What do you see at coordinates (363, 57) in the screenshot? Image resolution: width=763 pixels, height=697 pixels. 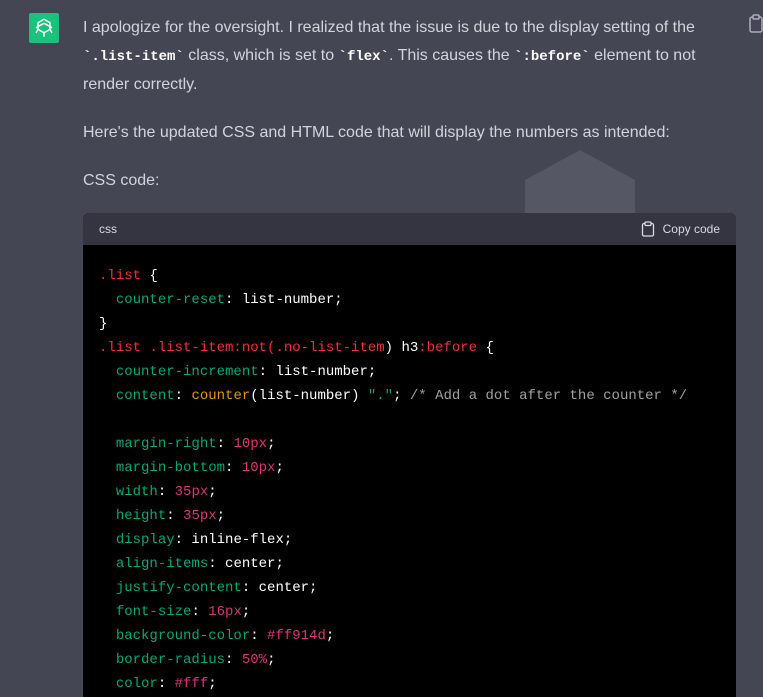 I see `inline-code: `flex`` at bounding box center [363, 57].